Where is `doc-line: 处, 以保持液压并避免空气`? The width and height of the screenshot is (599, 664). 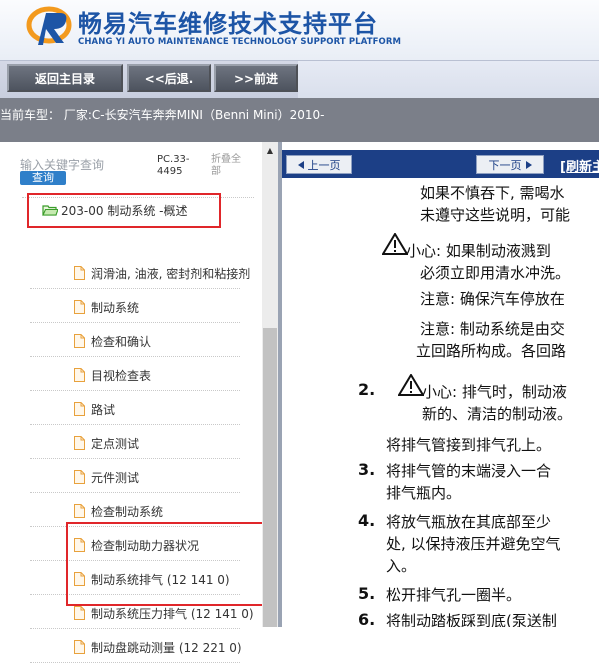 doc-line: 处, 以保持液压并避免空气 is located at coordinates (473, 544).